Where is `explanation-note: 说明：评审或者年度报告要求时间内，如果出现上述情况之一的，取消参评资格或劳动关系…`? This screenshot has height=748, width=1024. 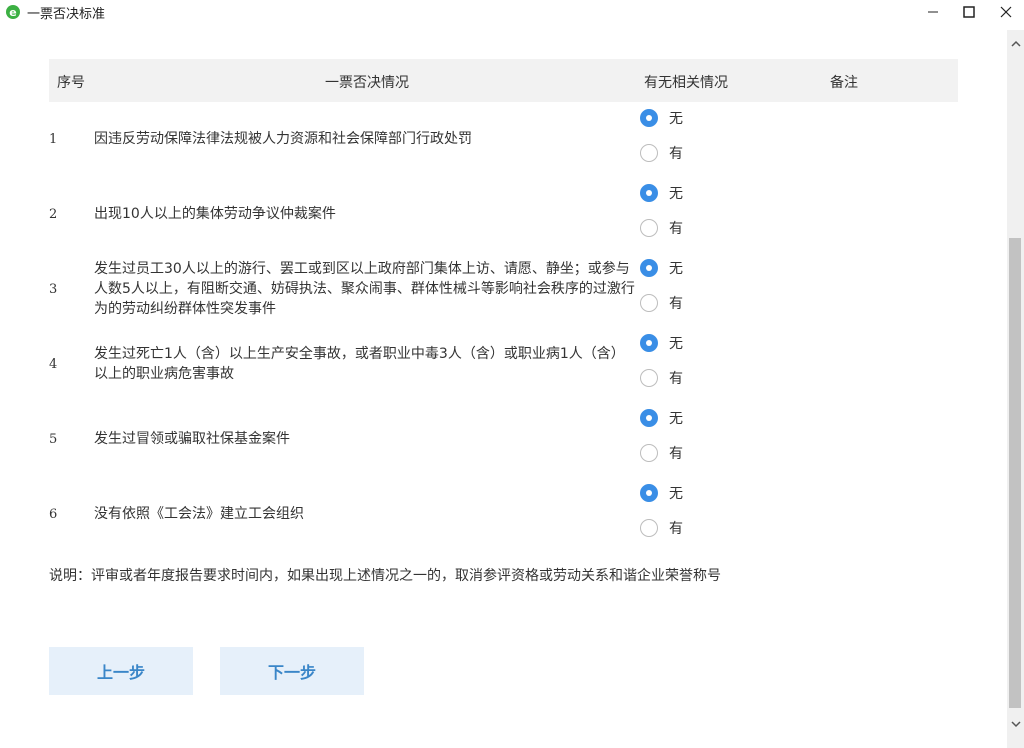 explanation-note: 说明：评审或者年度报告要求时间内，如果出现上述情况之一的，取消参评资格或劳动关系… is located at coordinates (385, 576).